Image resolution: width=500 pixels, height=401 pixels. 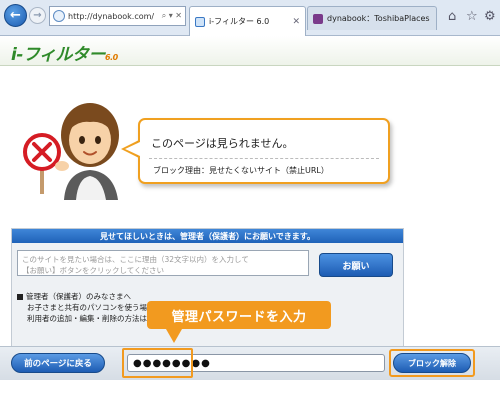 I want to click on back-arrow-icon: ←, so click(x=15, y=15).